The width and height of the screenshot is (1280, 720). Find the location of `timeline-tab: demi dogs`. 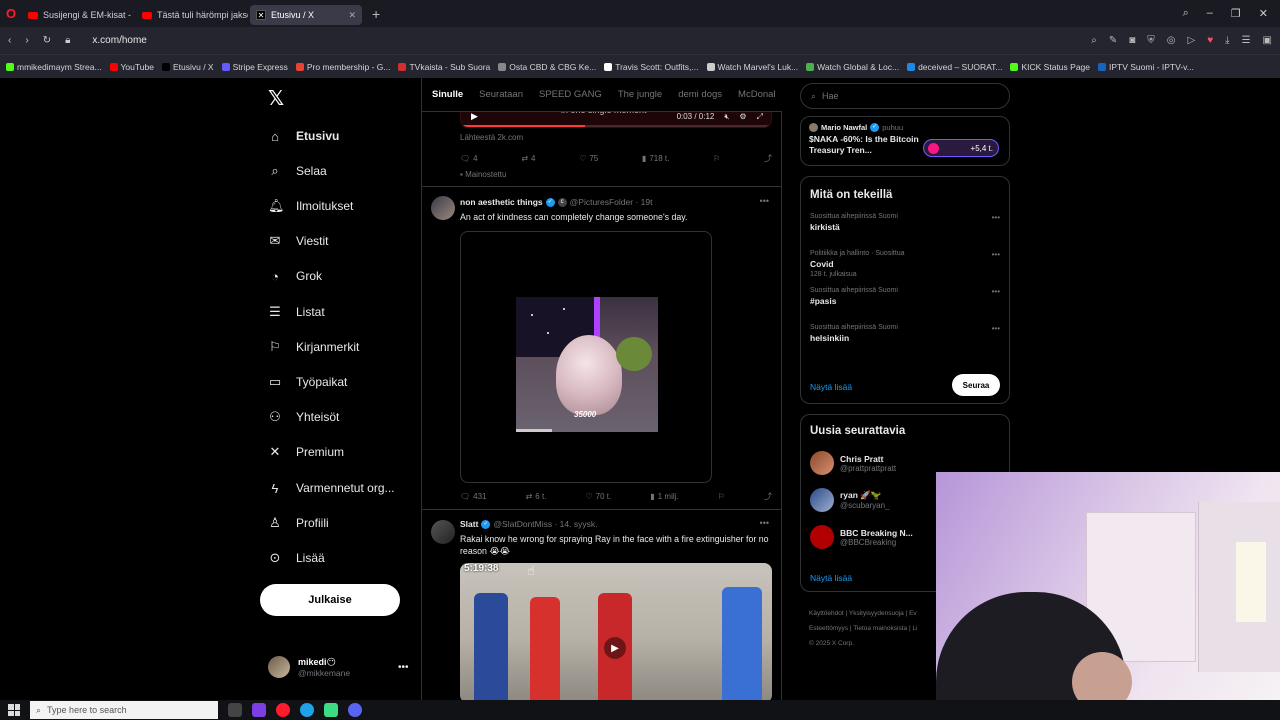

timeline-tab: demi dogs is located at coordinates (700, 94).